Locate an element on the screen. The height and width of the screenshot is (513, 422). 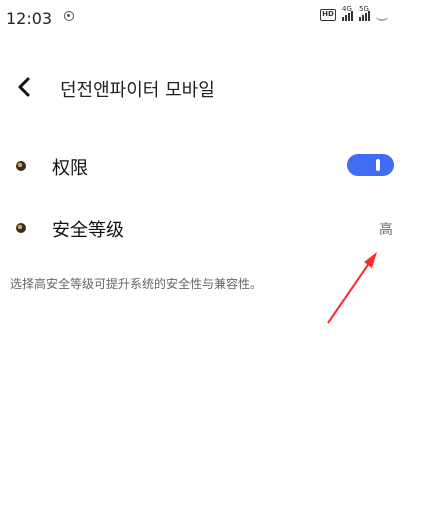
permissions-icon is located at coordinates (21, 166).